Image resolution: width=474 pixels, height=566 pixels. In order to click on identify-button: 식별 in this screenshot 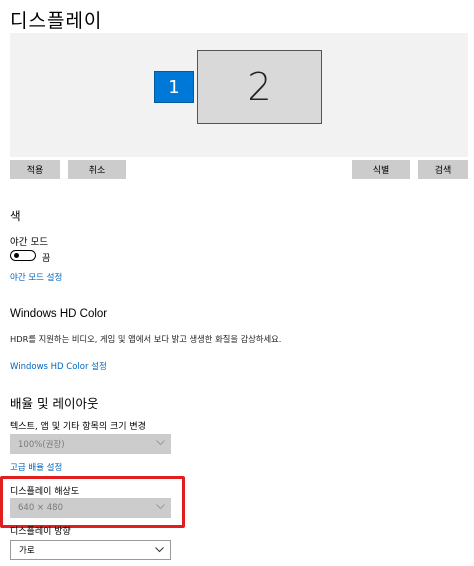, I will do `click(381, 169)`.